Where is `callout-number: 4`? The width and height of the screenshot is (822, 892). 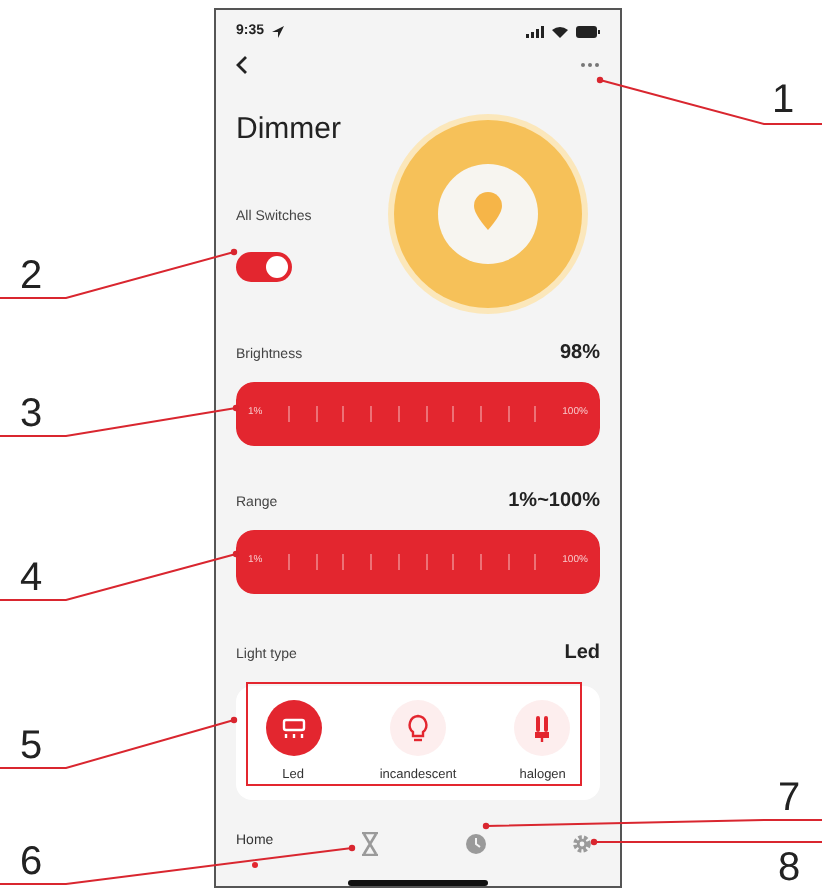
callout-number: 4 is located at coordinates (31, 578).